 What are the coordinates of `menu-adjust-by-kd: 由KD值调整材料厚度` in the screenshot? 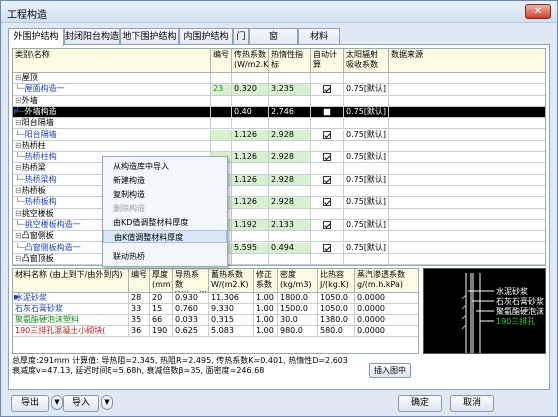 It's located at (165, 222).